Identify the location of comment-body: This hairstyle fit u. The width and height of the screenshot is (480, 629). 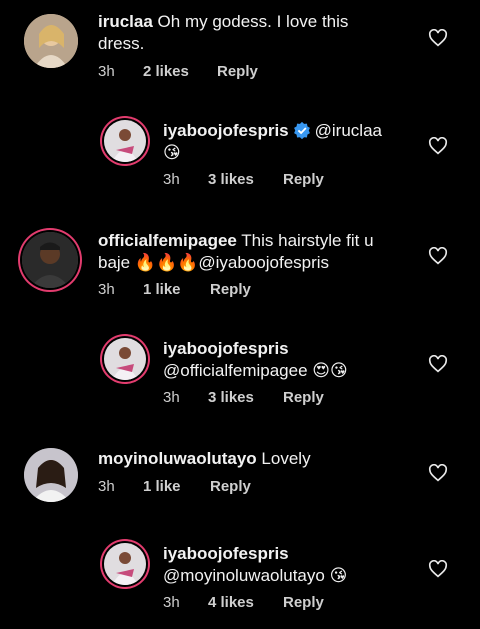
(307, 240).